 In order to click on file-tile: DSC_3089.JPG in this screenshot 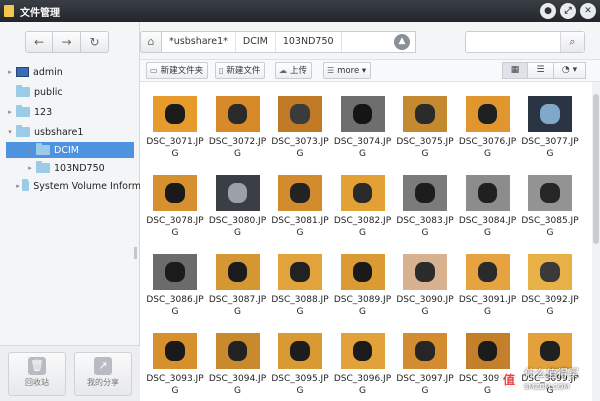, I will do `click(363, 293)`.